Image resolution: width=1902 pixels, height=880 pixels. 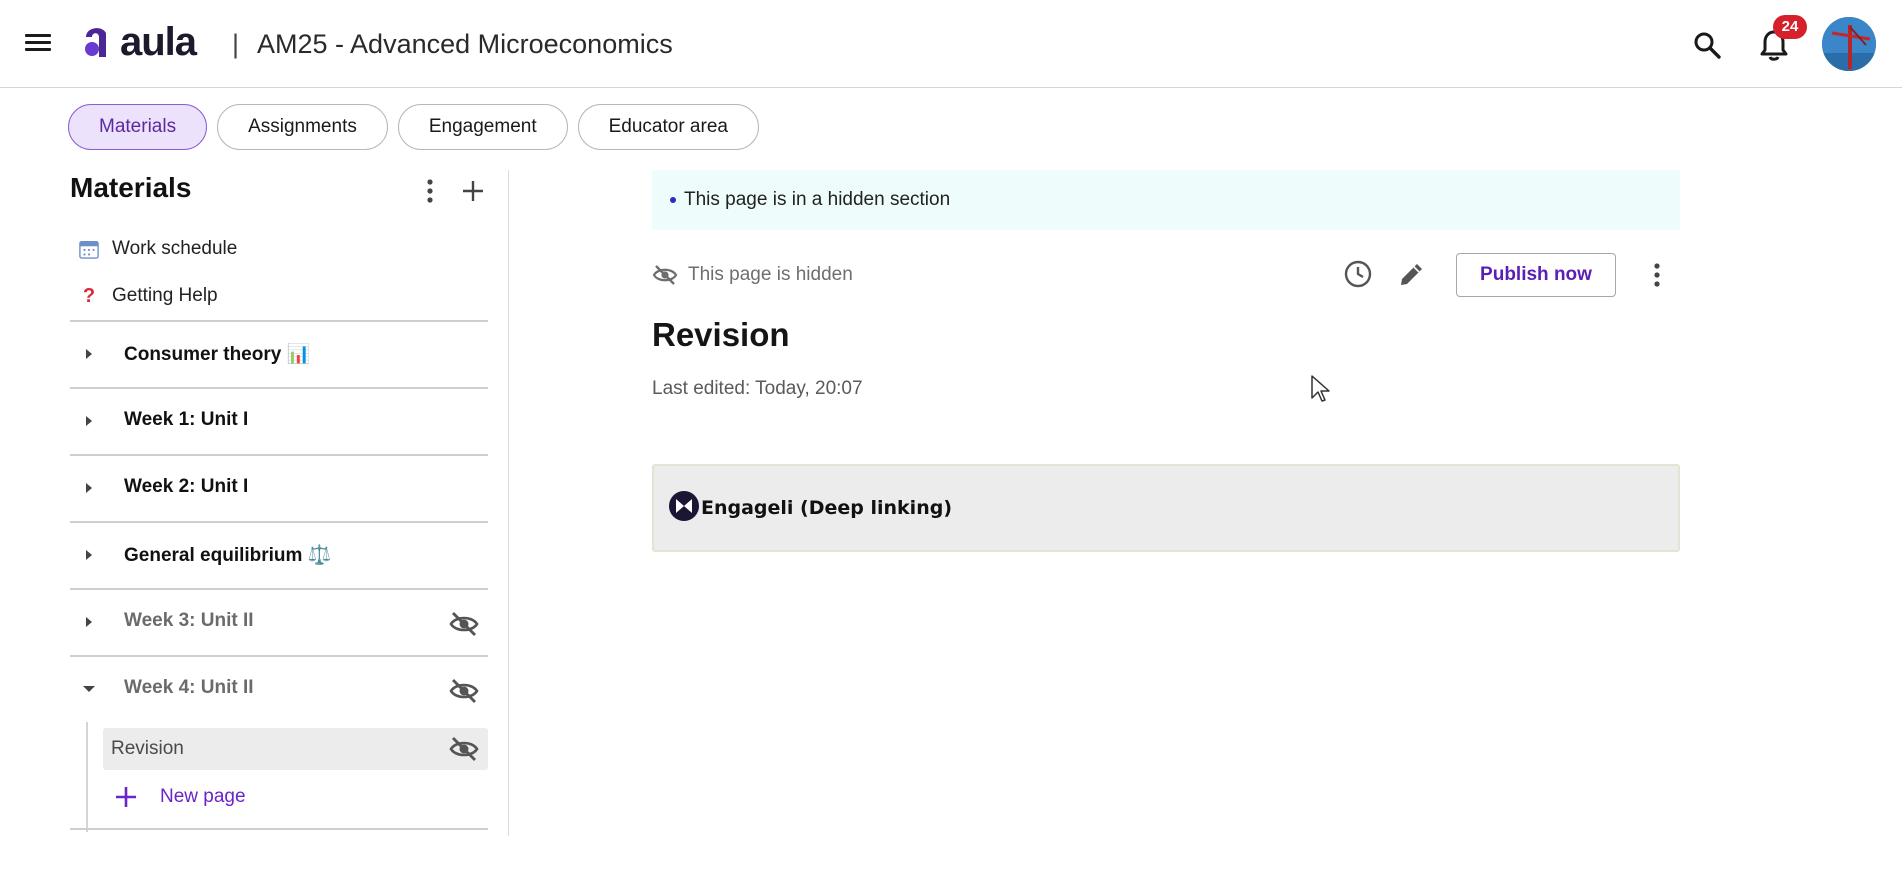 I want to click on caret-down-icon, so click(x=89, y=689).